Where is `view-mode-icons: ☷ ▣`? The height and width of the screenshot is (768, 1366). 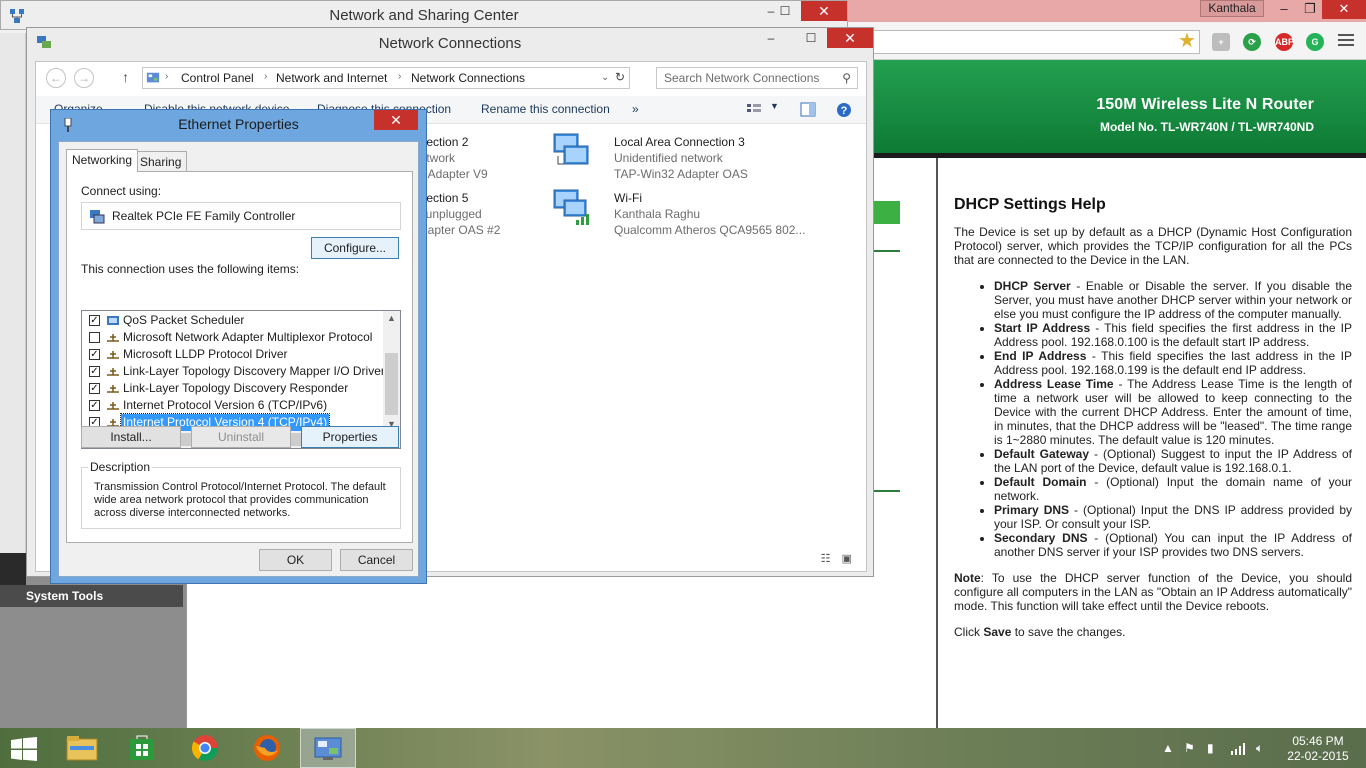 view-mode-icons: ☷ ▣ is located at coordinates (836, 558).